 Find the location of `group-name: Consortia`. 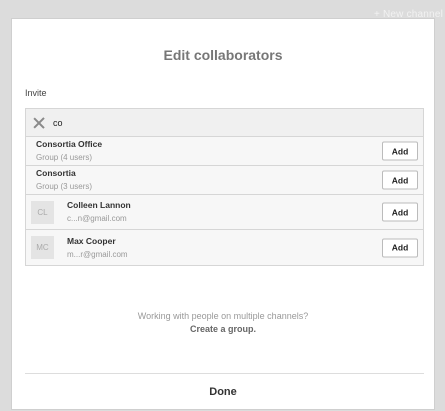

group-name: Consortia is located at coordinates (56, 173).